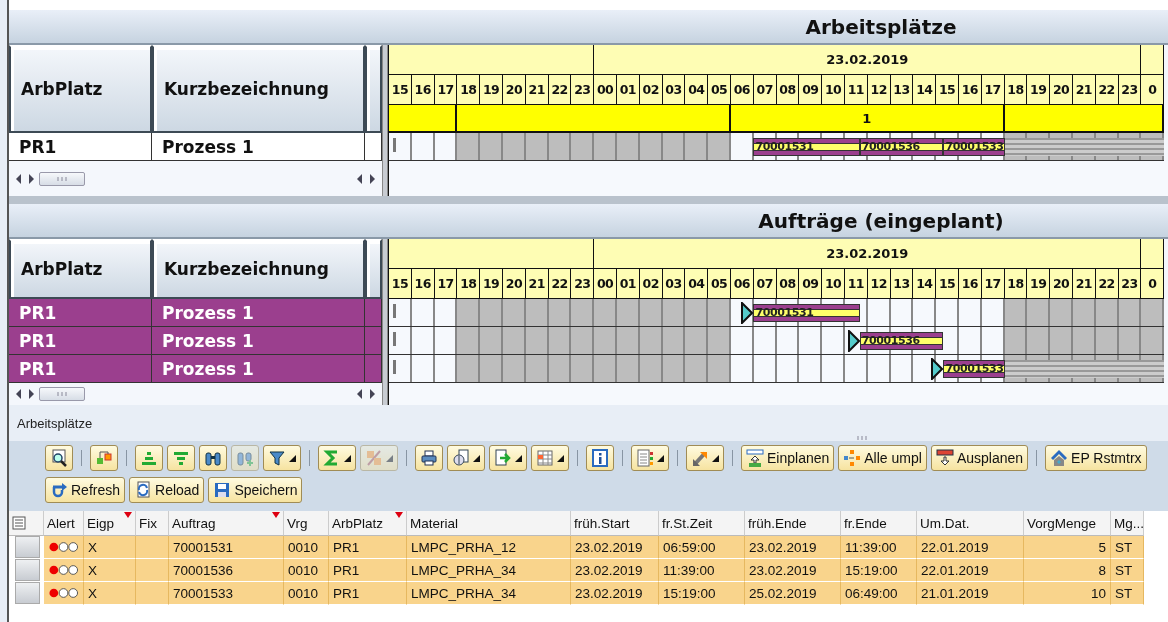 The width and height of the screenshot is (1168, 622). What do you see at coordinates (970, 523) in the screenshot?
I see `column-header: Um.Dat.` at bounding box center [970, 523].